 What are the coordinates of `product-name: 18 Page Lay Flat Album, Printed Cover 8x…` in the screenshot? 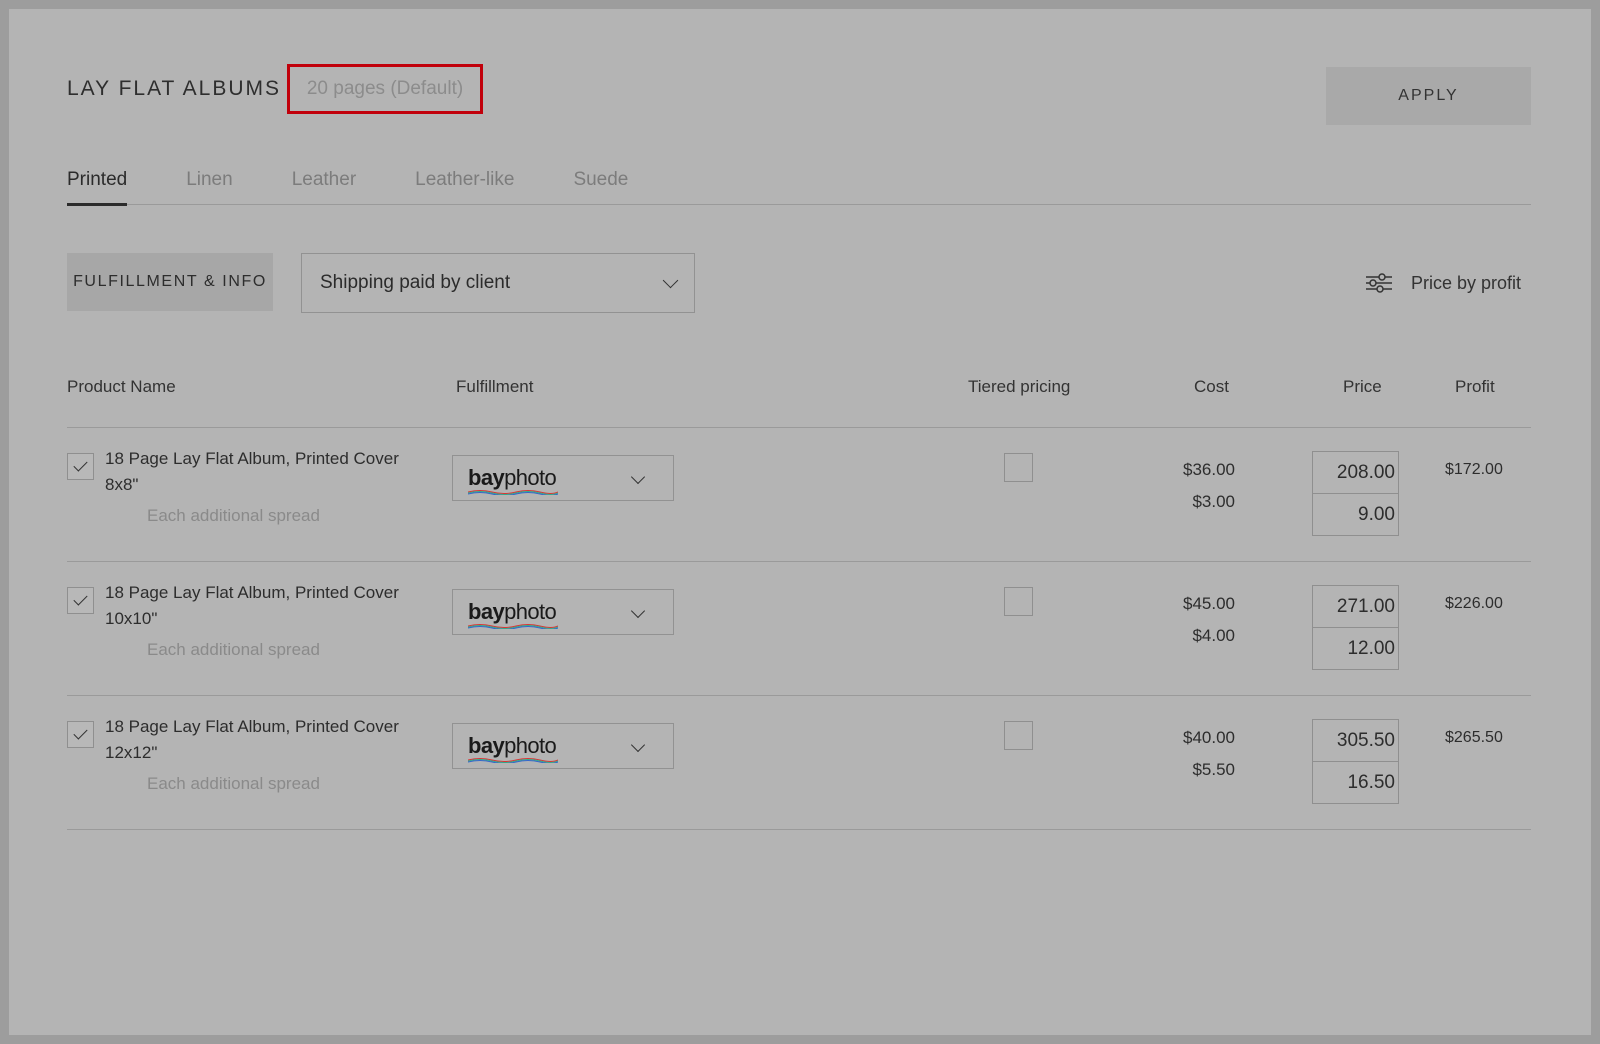 It's located at (252, 471).